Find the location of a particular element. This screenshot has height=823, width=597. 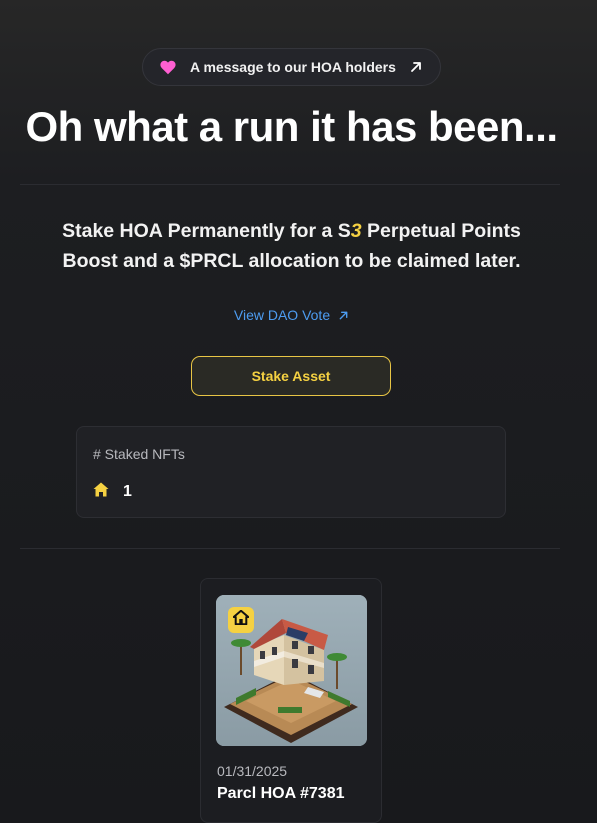

announcement-pill: A message to our HOA holders is located at coordinates (291, 67).